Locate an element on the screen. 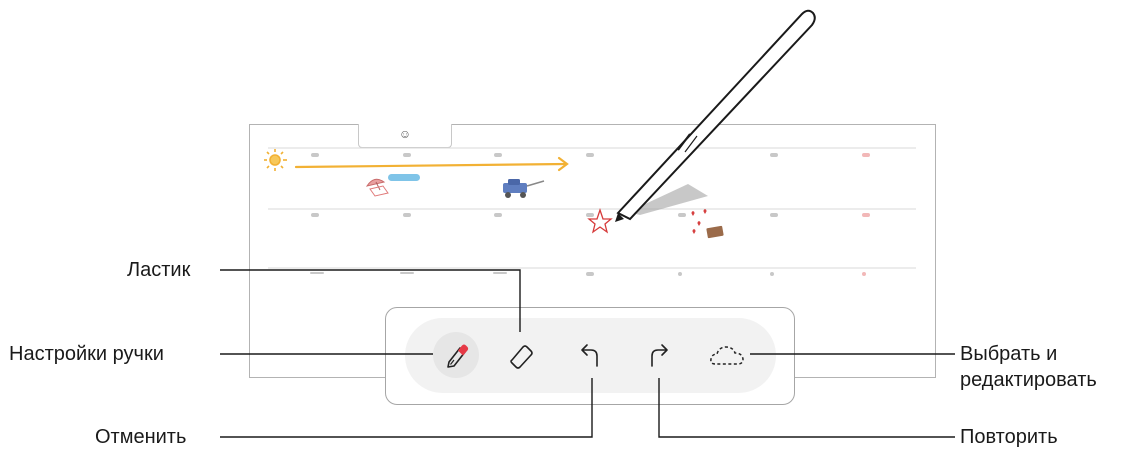 The image size is (1147, 450). redo-callout: Повторить is located at coordinates (1009, 437).